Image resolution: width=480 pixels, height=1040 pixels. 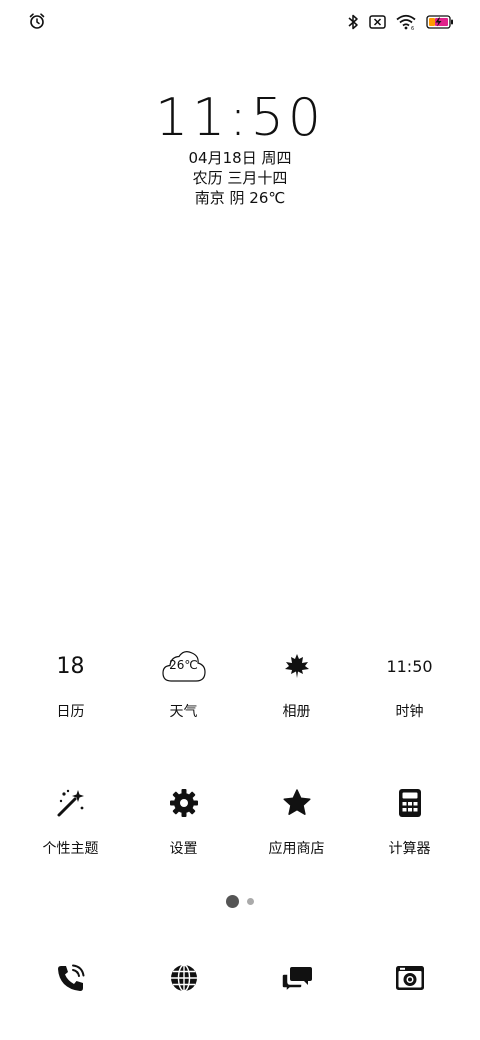 I want to click on app-calendar: 18 日历, so click(x=70, y=706).